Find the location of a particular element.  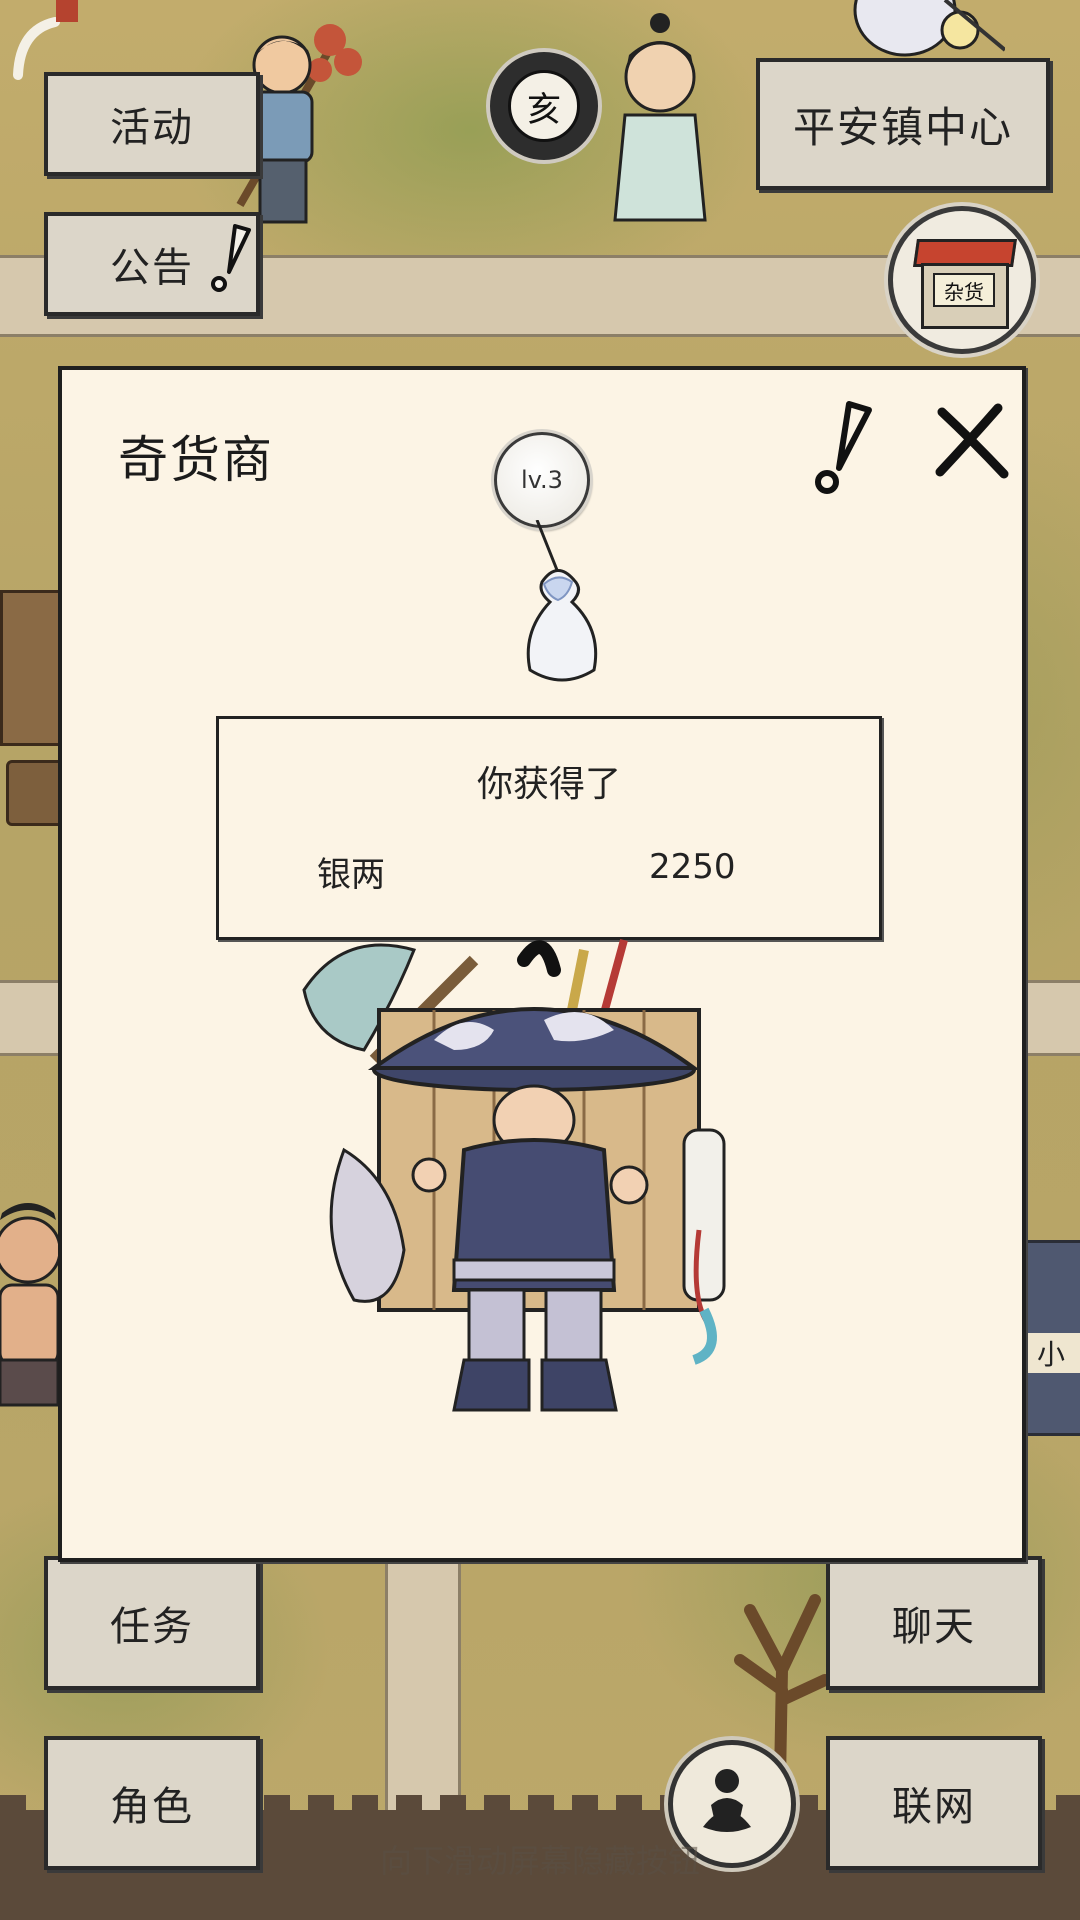

task-button: 任务 is located at coordinates (152, 1623).